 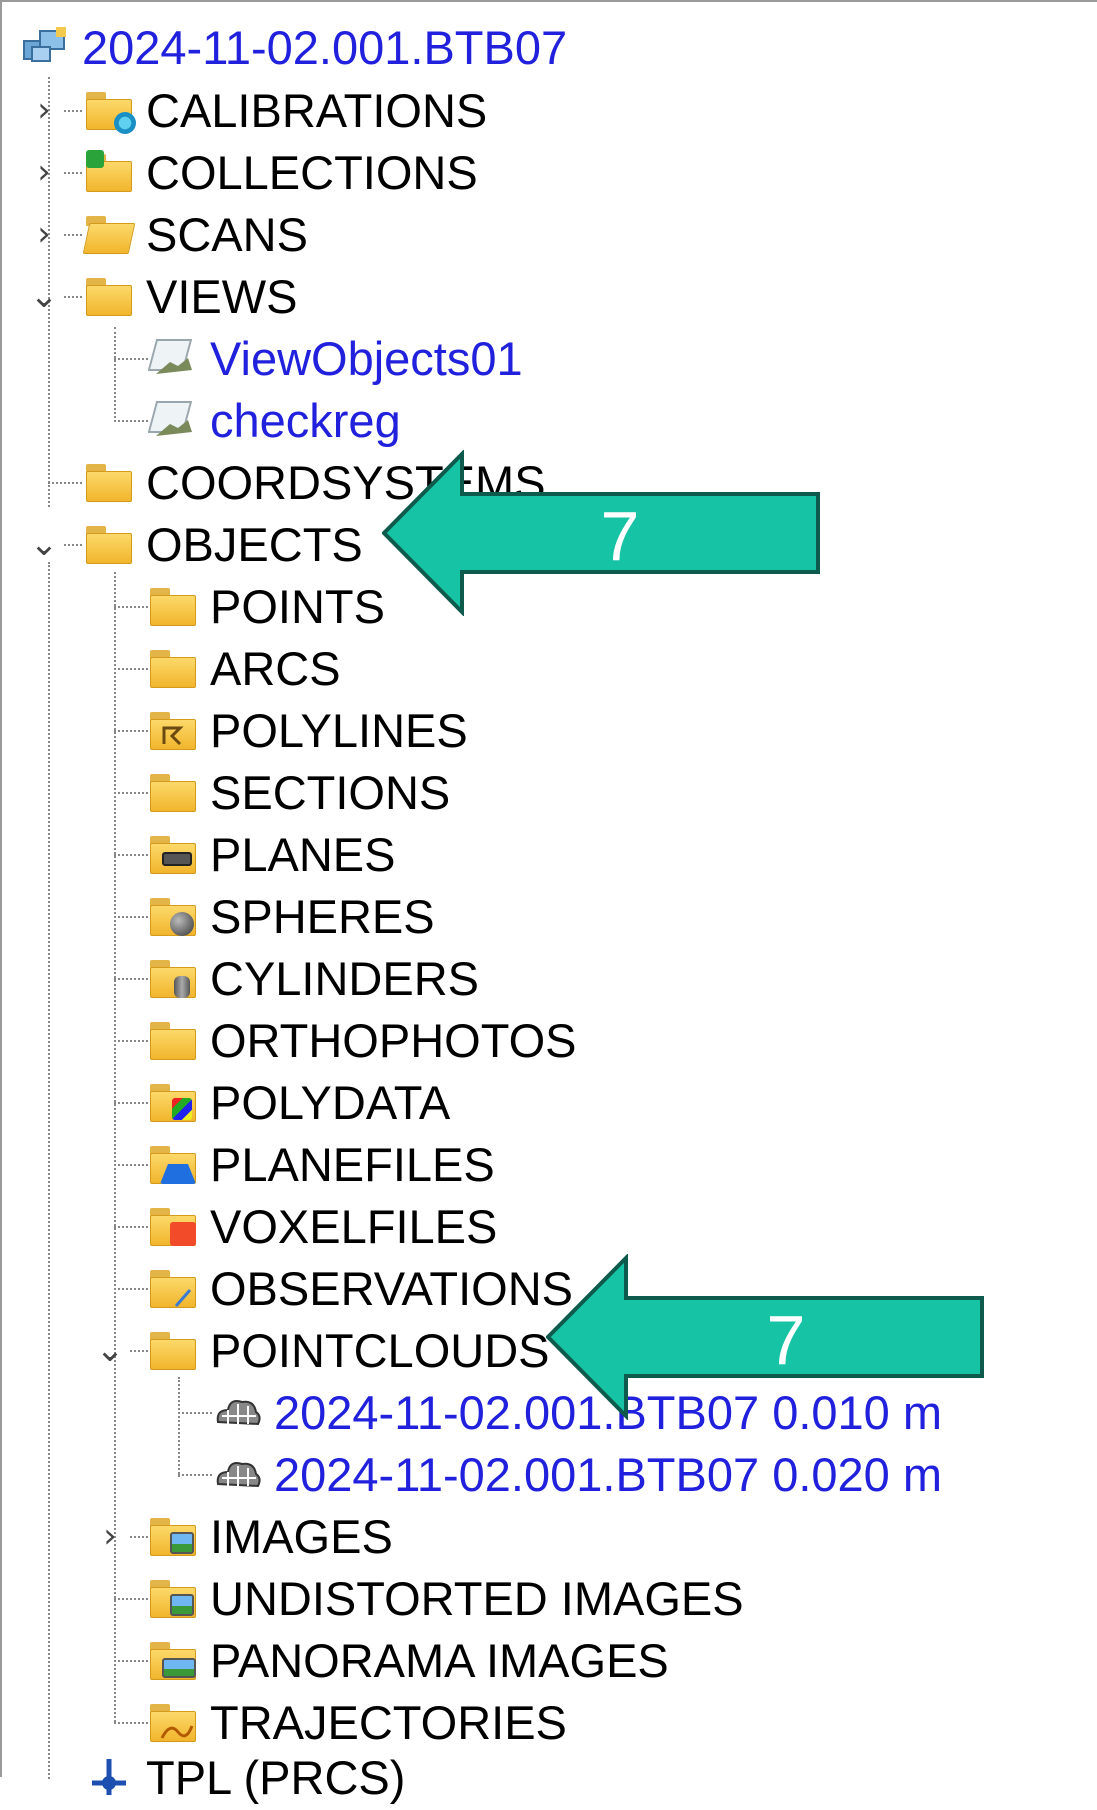 I want to click on tree-item-objects: OBJECTS, so click(x=223, y=544).